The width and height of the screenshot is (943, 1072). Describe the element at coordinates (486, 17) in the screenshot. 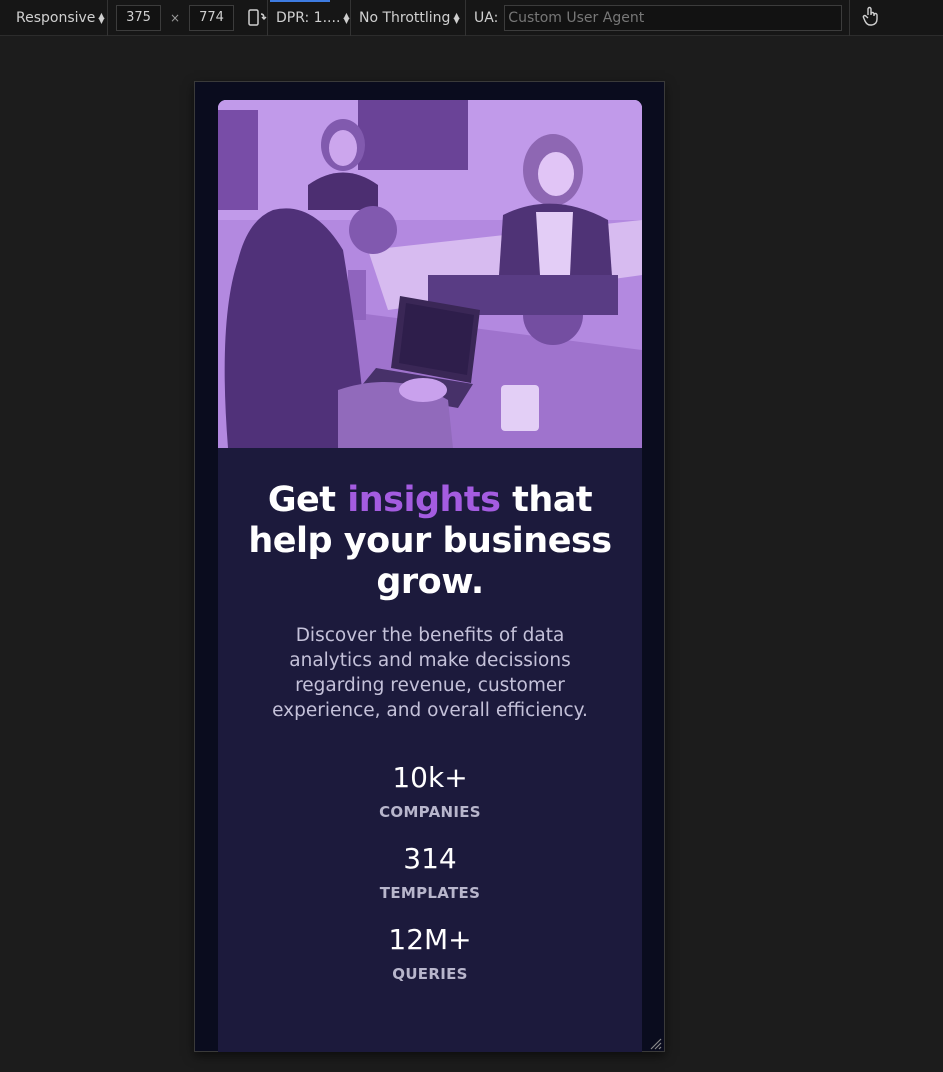

I see `ua-label: UA:` at that location.